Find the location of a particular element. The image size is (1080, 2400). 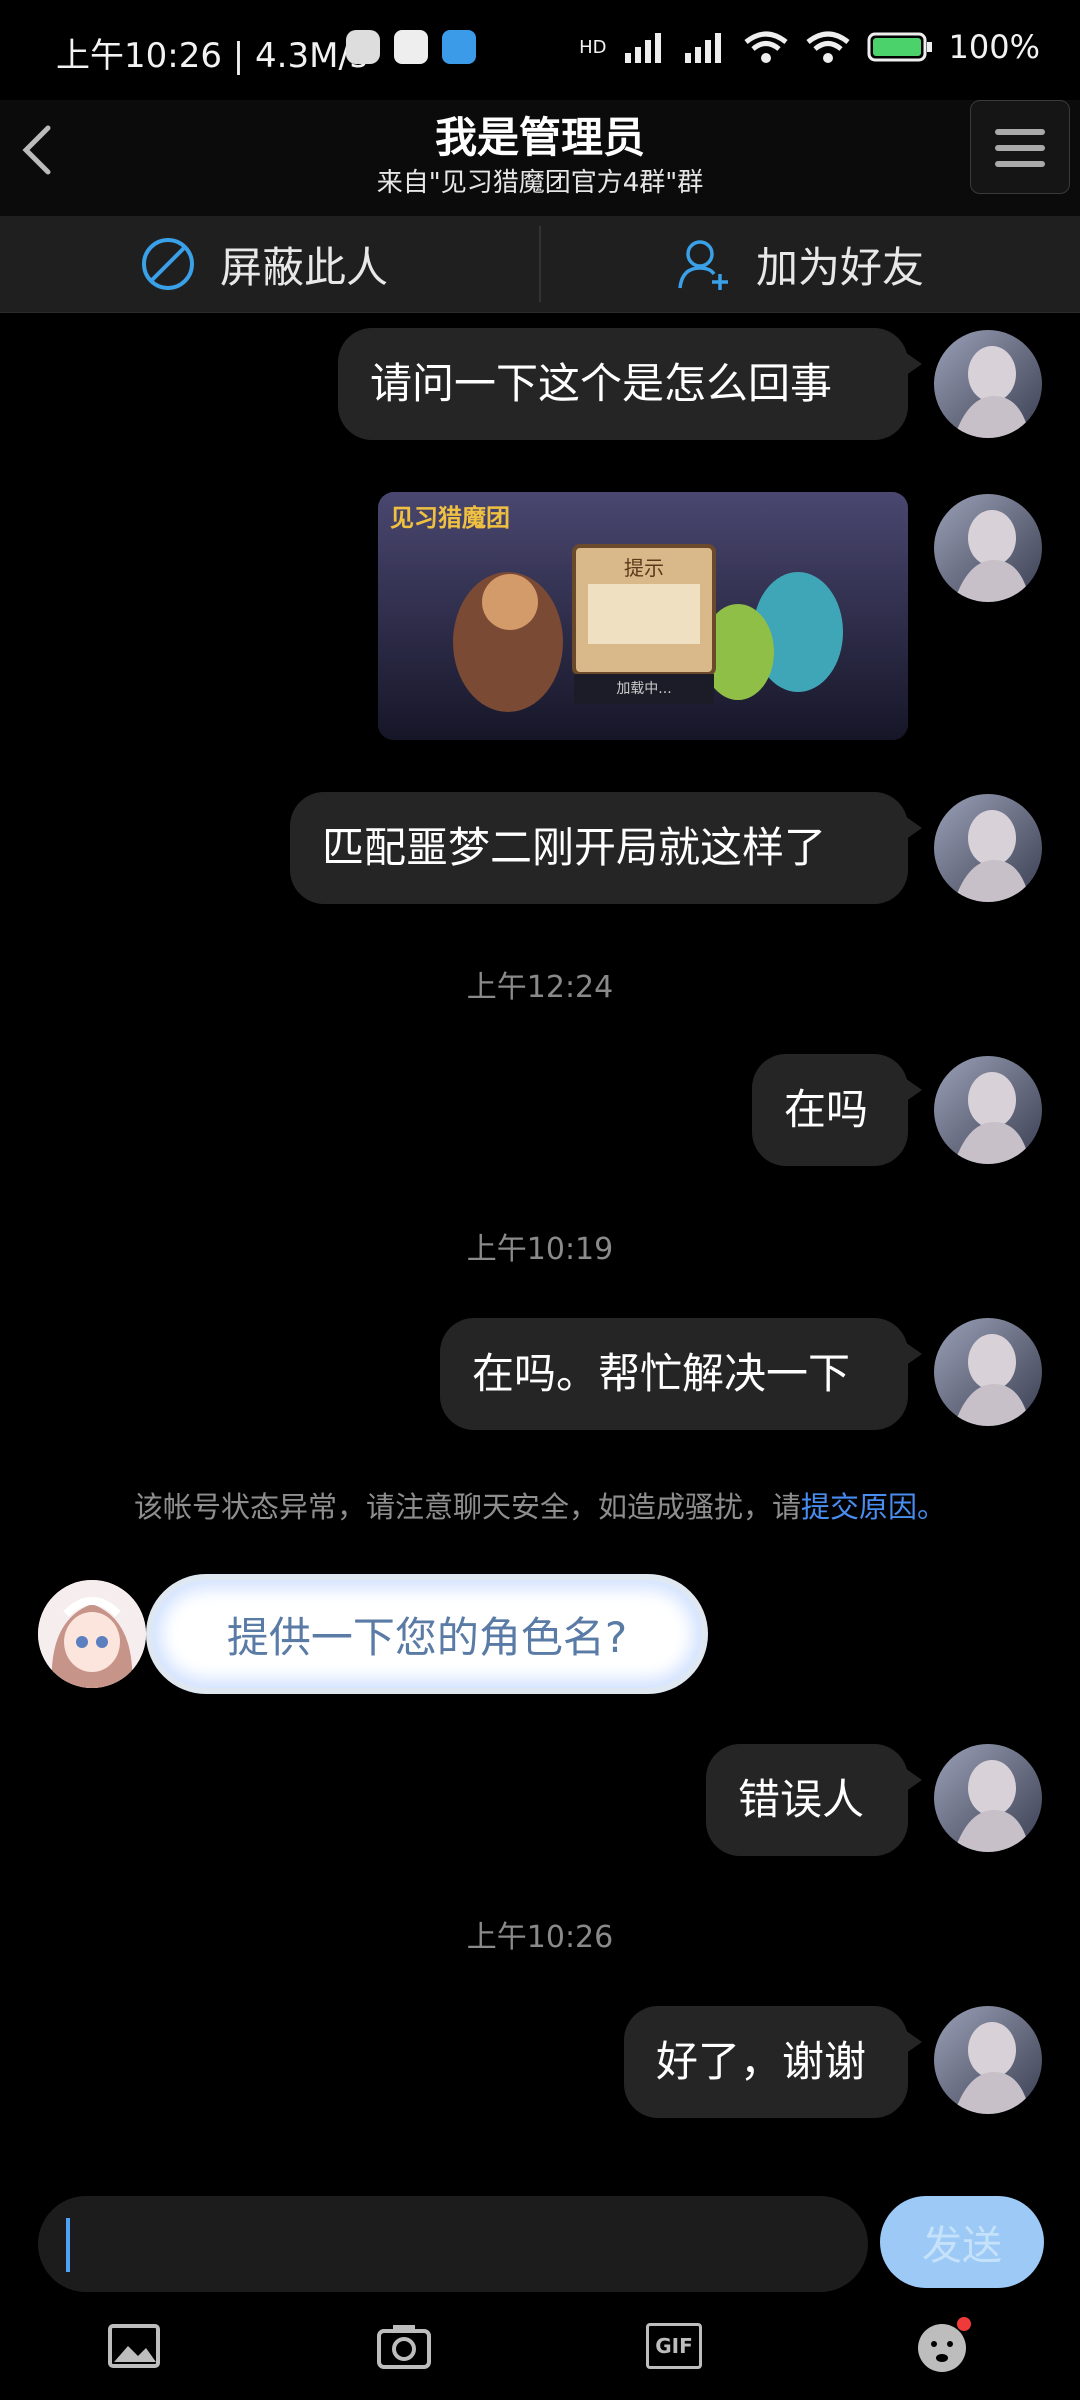

gif-button: GIF is located at coordinates (674, 2346).